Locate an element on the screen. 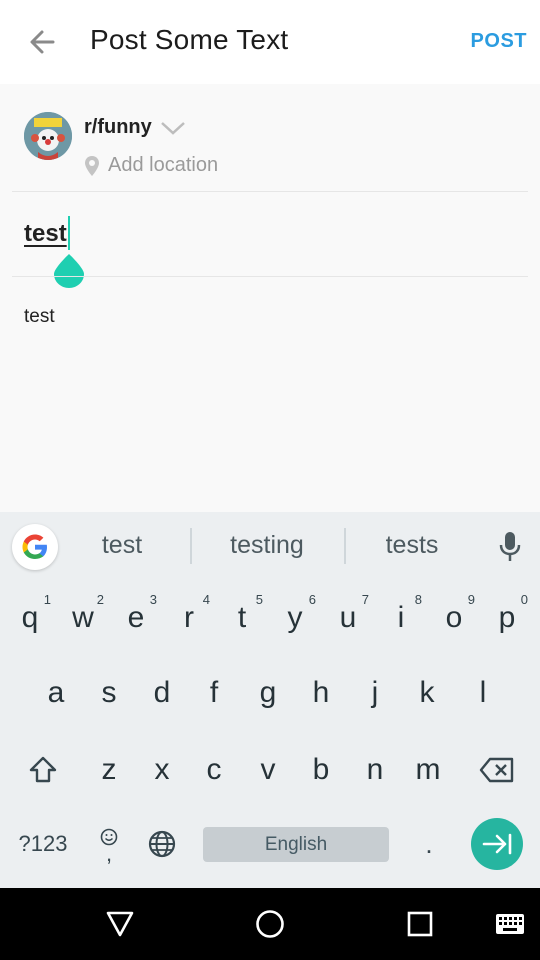  language-key is located at coordinates (162, 844).